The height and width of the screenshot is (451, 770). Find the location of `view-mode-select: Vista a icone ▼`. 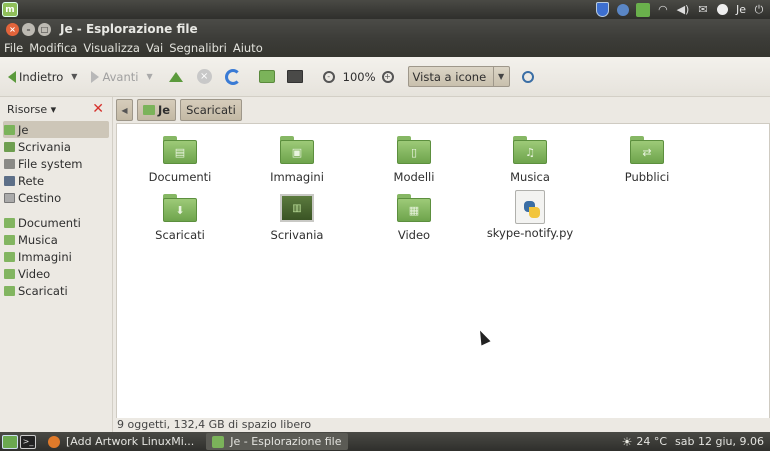

view-mode-select: Vista a icone ▼ is located at coordinates (458, 76).